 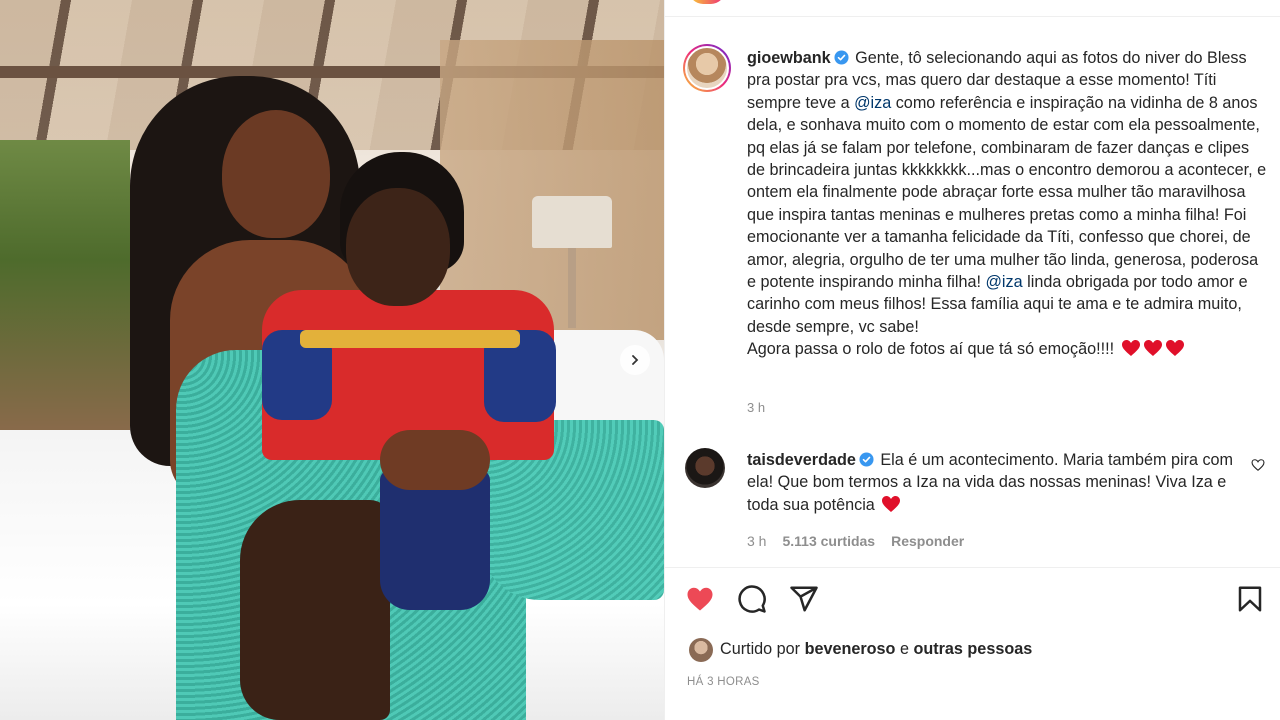 What do you see at coordinates (762, 649) in the screenshot?
I see `liked-by-prefix: Curtido por` at bounding box center [762, 649].